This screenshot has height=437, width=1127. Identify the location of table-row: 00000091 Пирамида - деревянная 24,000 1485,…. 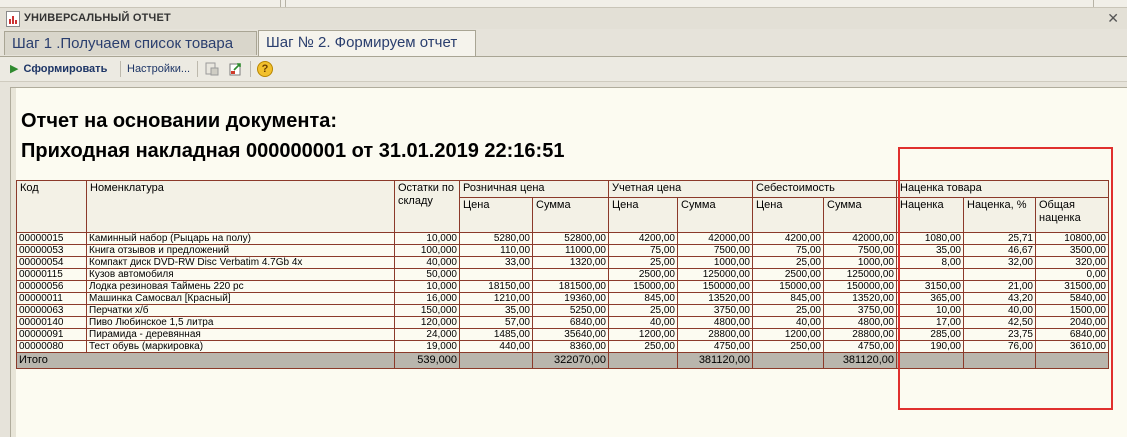
(562, 334).